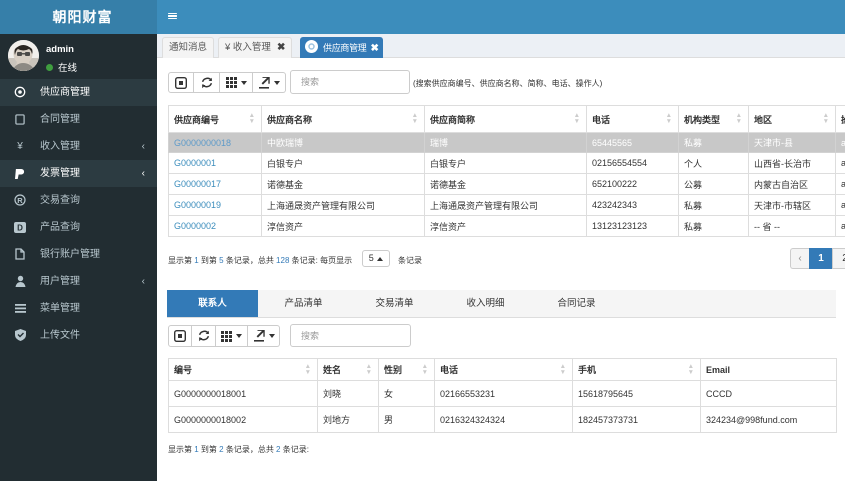  Describe the element at coordinates (20, 200) in the screenshot. I see `svg-text: R` at that location.